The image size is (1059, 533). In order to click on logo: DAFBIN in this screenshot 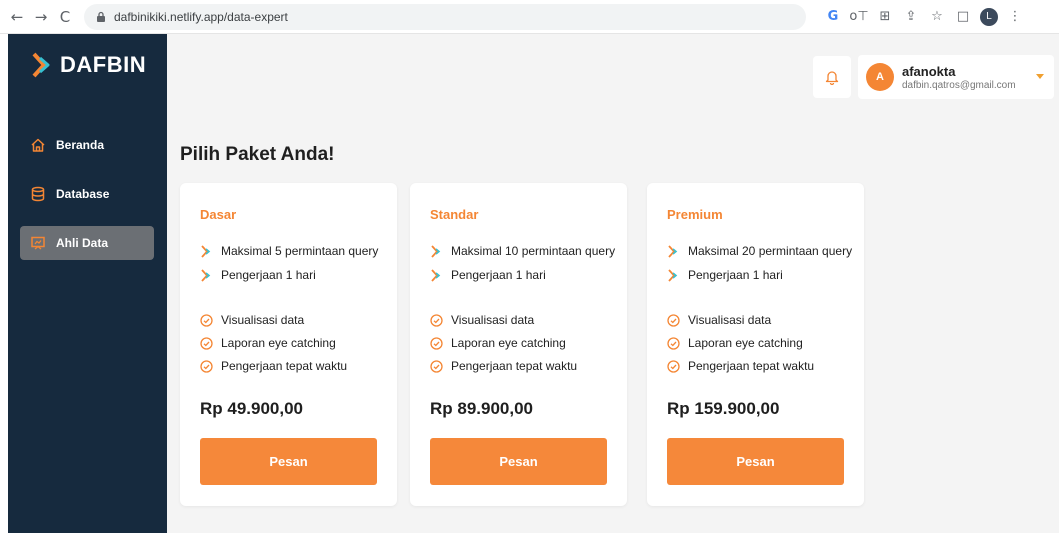, I will do `click(88, 65)`.